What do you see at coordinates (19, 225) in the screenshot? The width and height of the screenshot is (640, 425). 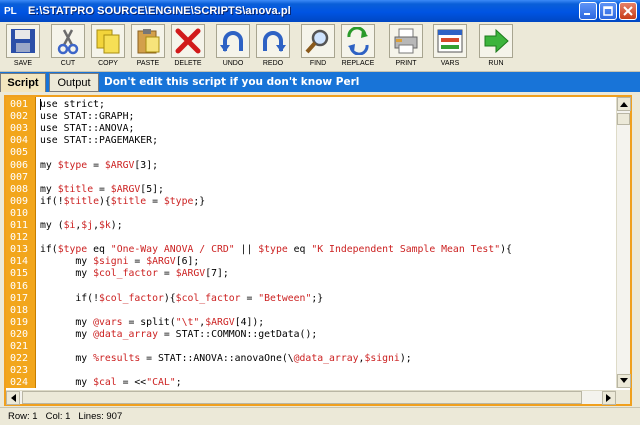 I see `line-number: 011` at bounding box center [19, 225].